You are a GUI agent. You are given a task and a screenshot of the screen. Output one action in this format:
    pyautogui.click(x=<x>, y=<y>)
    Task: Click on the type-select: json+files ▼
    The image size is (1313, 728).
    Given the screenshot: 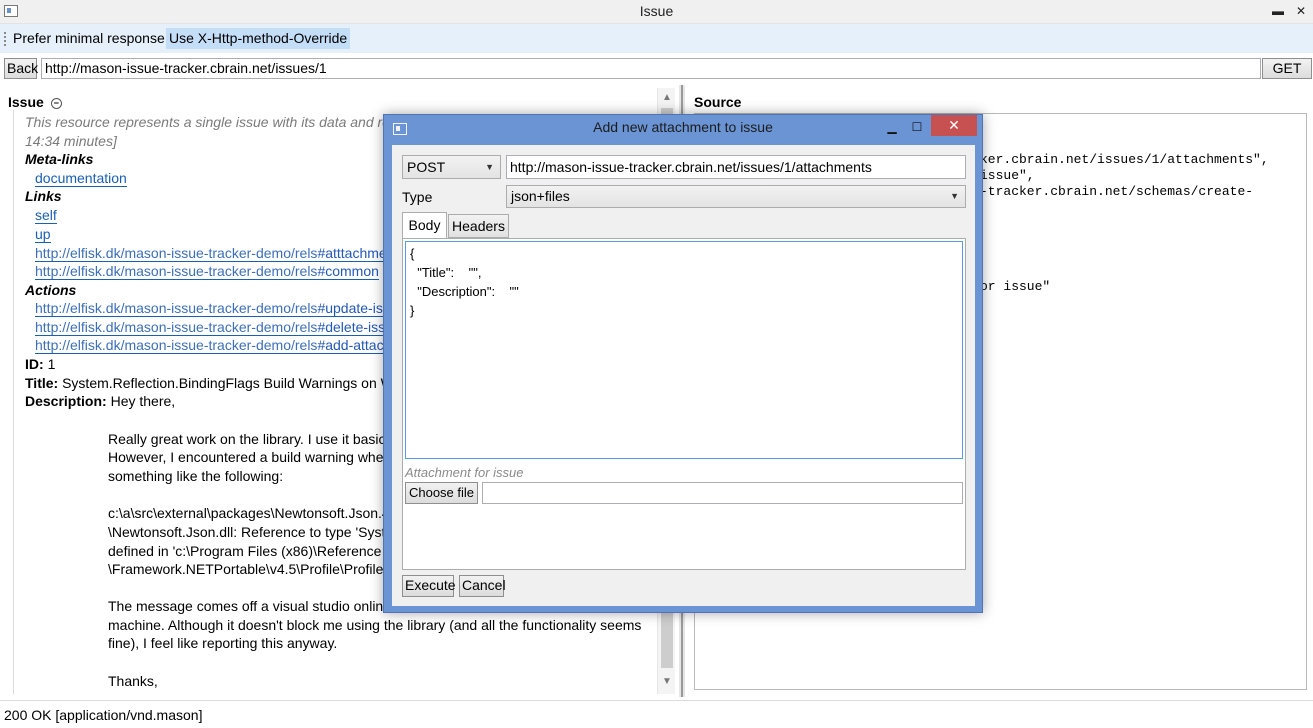 What is the action you would take?
    pyautogui.click(x=736, y=196)
    